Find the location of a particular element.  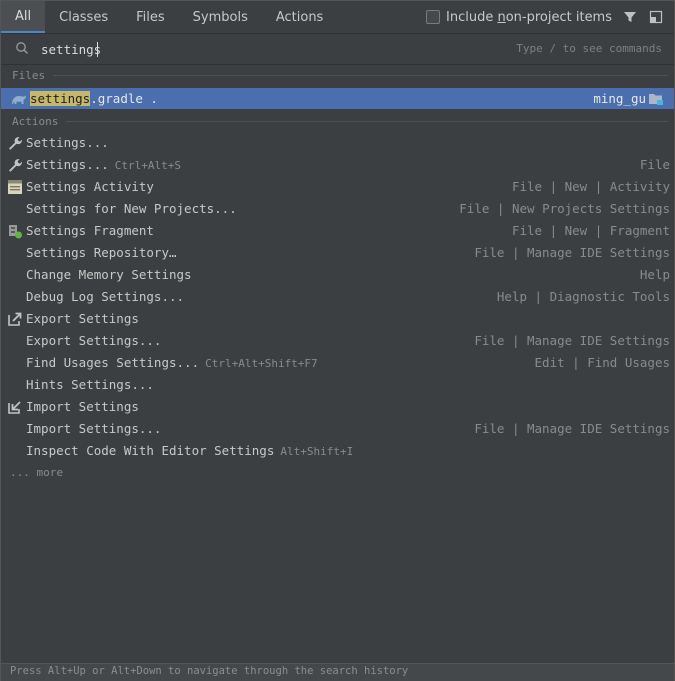

checkbox-box is located at coordinates (433, 17).